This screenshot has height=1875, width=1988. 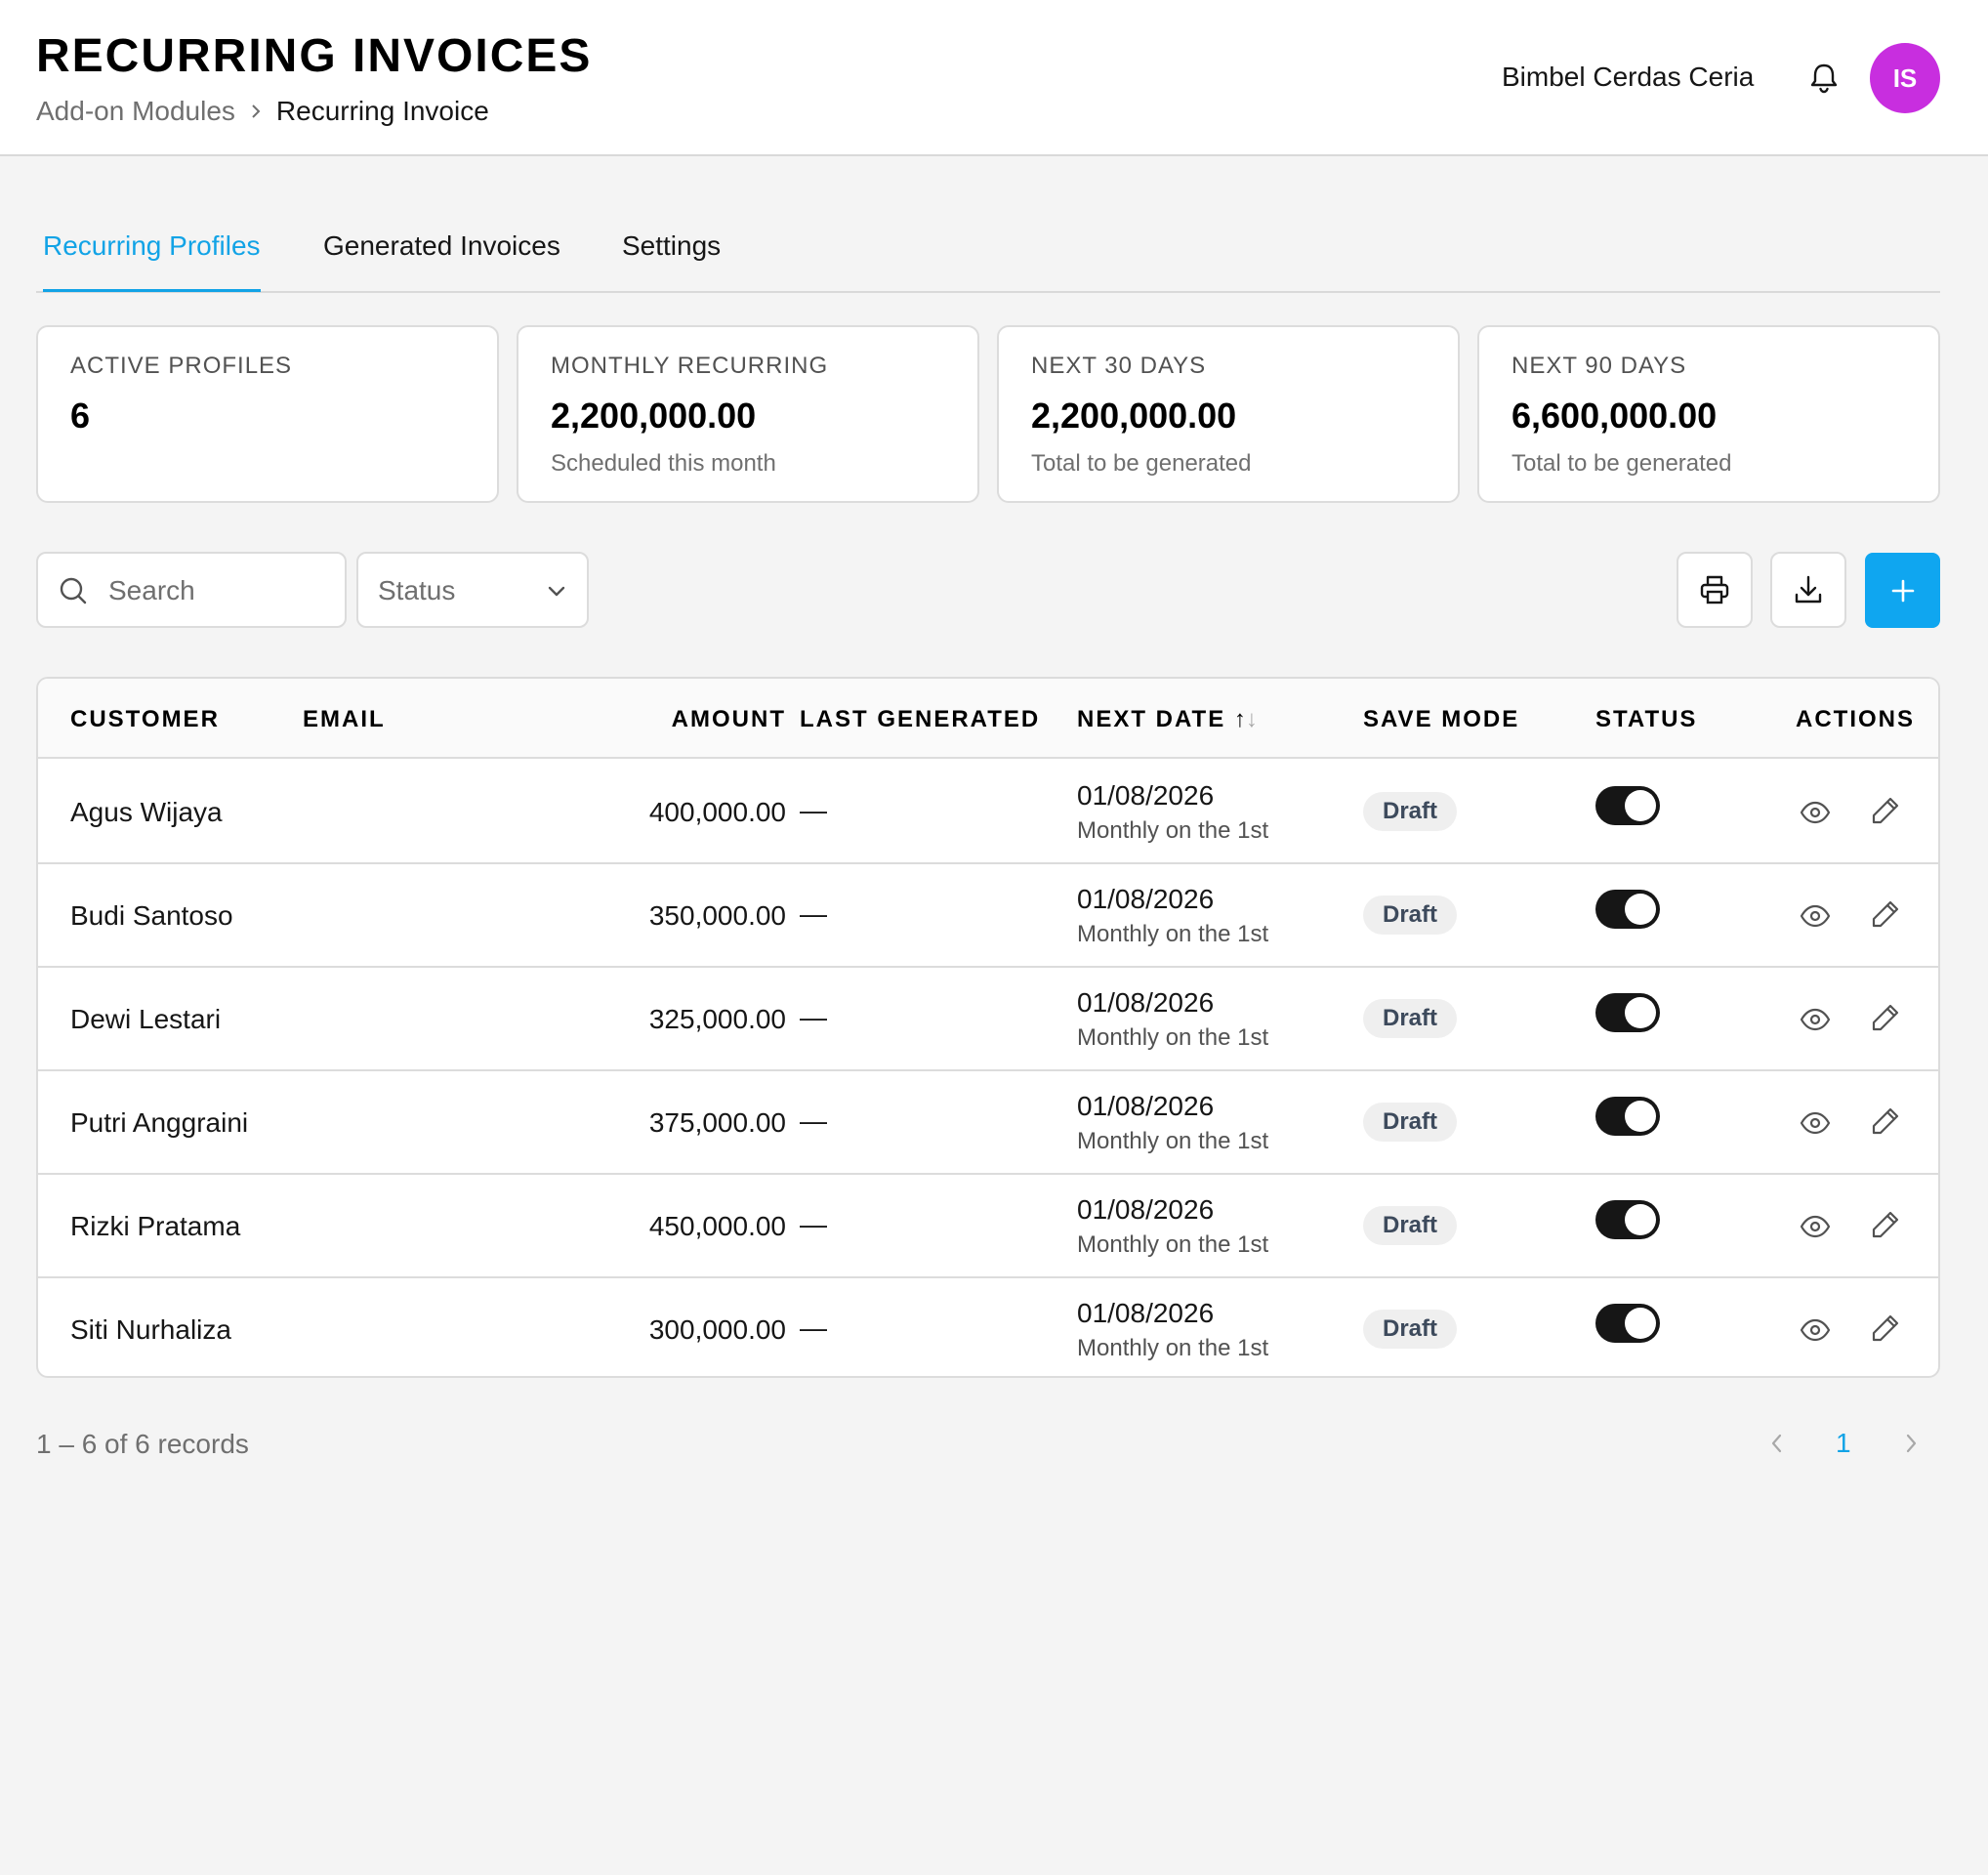 I want to click on avatar: IS, so click(x=1905, y=78).